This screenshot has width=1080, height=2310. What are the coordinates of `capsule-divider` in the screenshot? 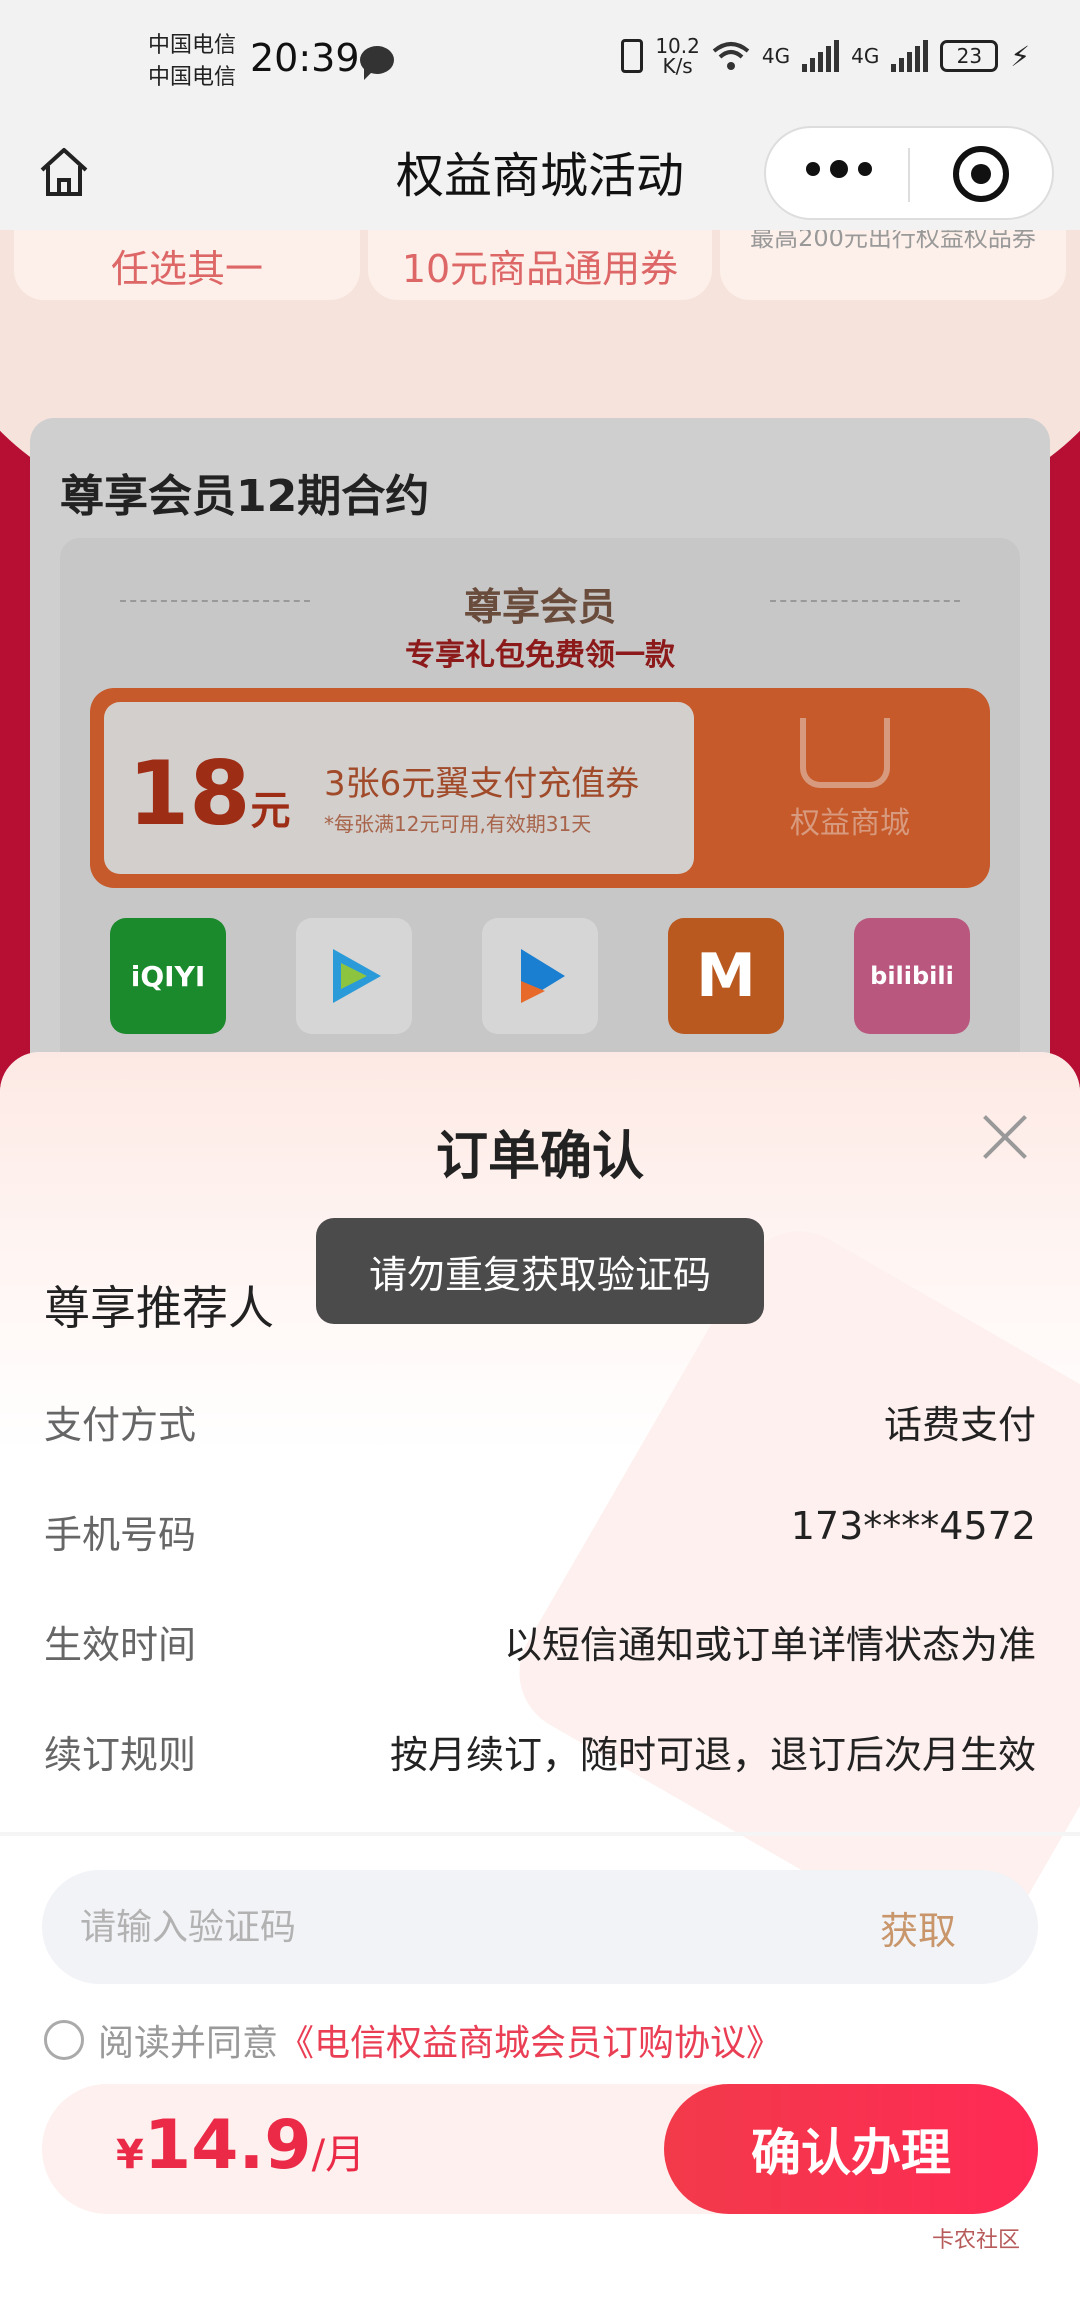 It's located at (909, 175).